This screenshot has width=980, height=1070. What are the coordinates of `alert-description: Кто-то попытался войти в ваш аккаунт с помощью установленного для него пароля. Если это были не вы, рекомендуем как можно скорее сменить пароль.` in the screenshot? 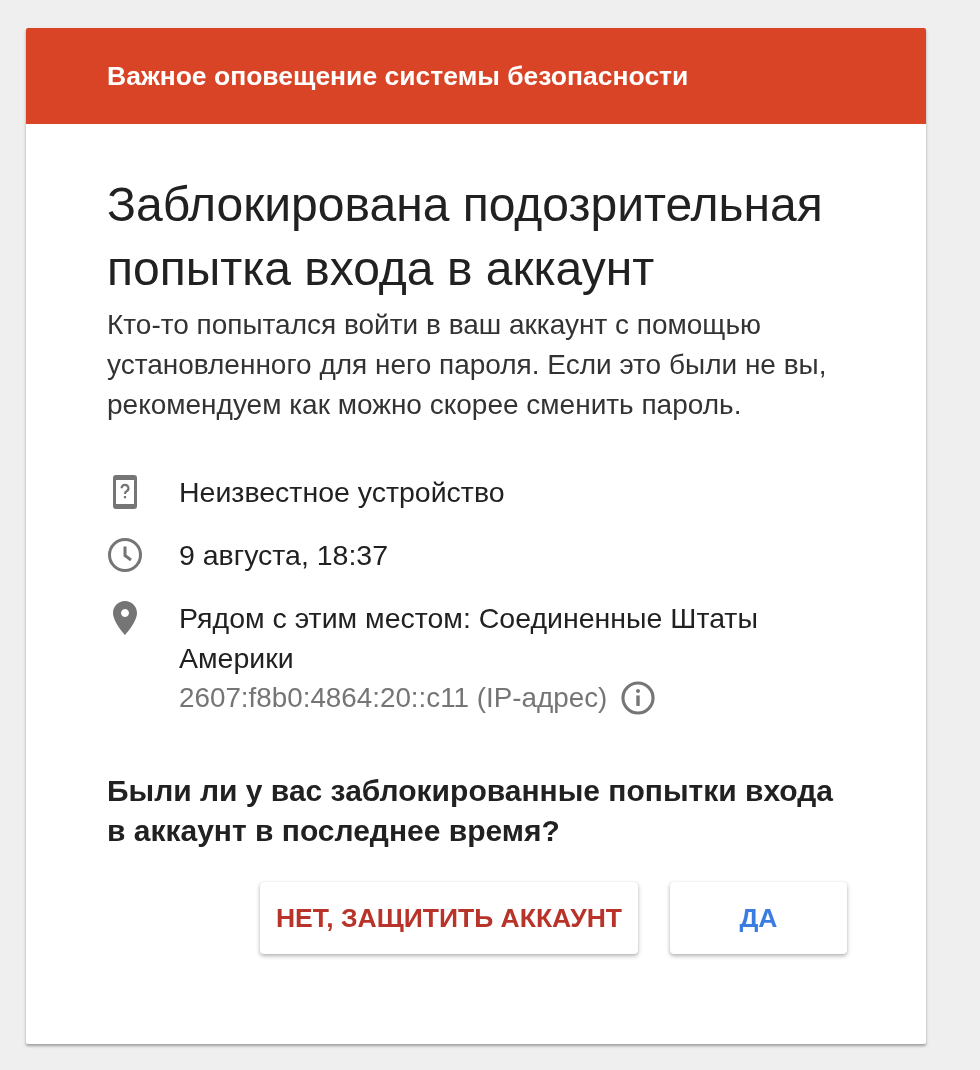 It's located at (467, 365).